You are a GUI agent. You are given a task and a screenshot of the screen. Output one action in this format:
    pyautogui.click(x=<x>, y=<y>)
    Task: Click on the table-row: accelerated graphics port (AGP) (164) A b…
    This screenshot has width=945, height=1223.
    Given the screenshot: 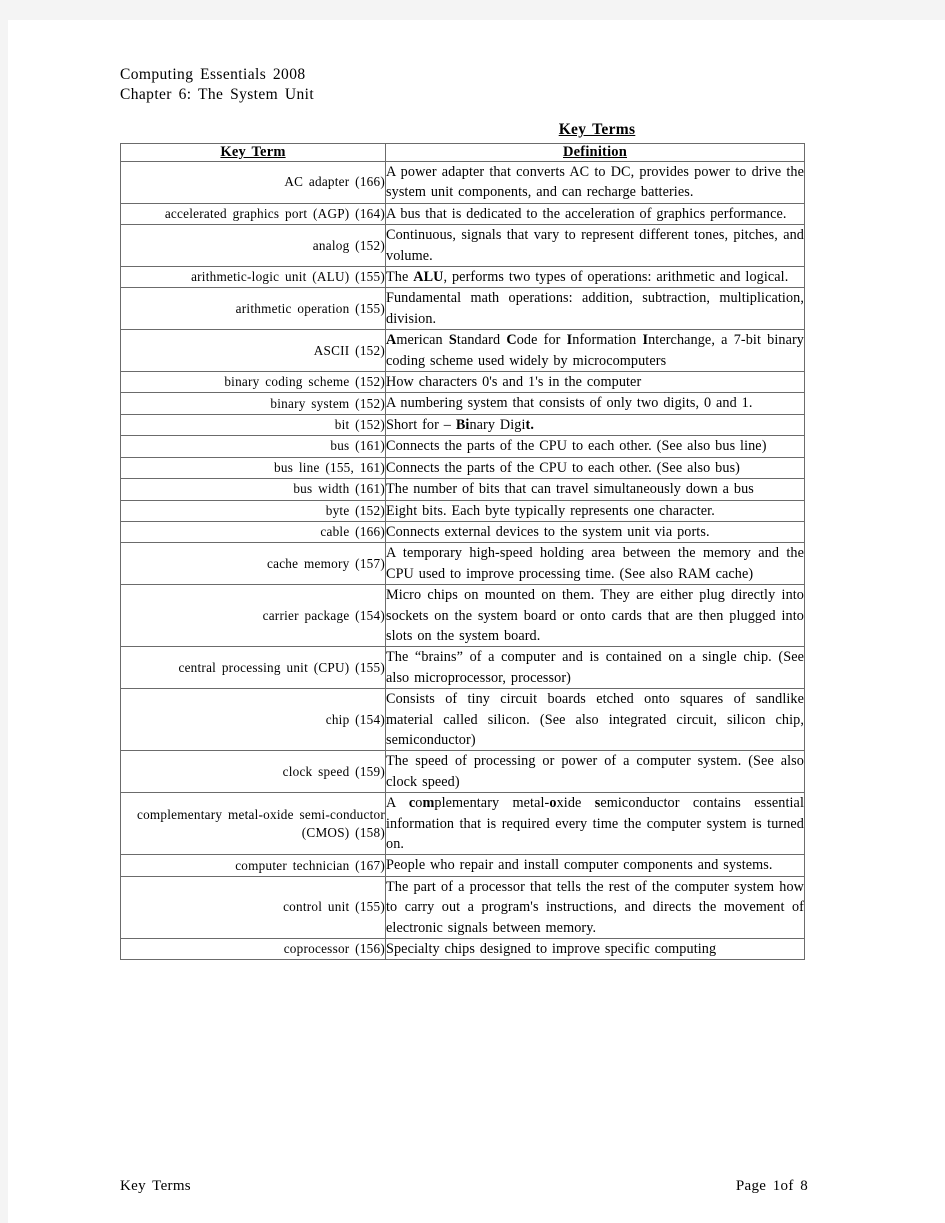 What is the action you would take?
    pyautogui.click(x=462, y=214)
    